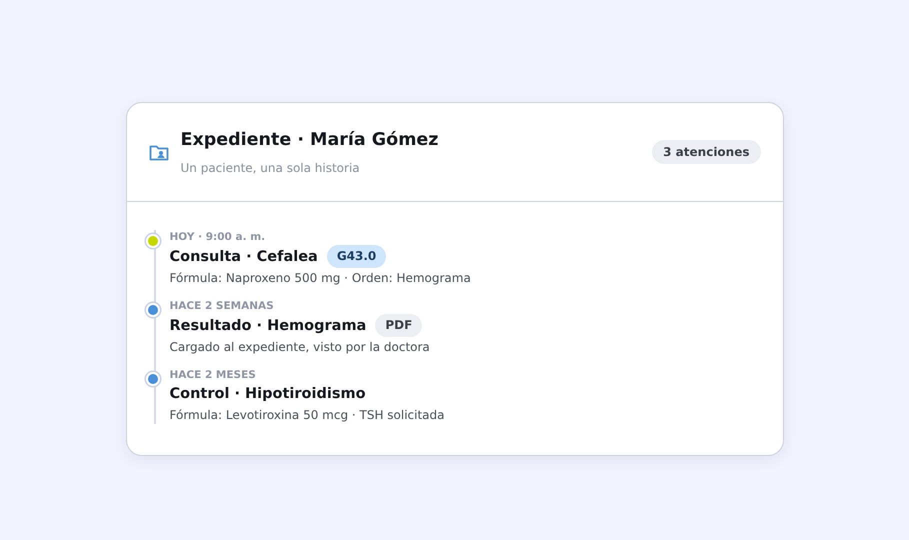 The width and height of the screenshot is (909, 540). I want to click on entry-time: HACE 2 MESES, so click(213, 375).